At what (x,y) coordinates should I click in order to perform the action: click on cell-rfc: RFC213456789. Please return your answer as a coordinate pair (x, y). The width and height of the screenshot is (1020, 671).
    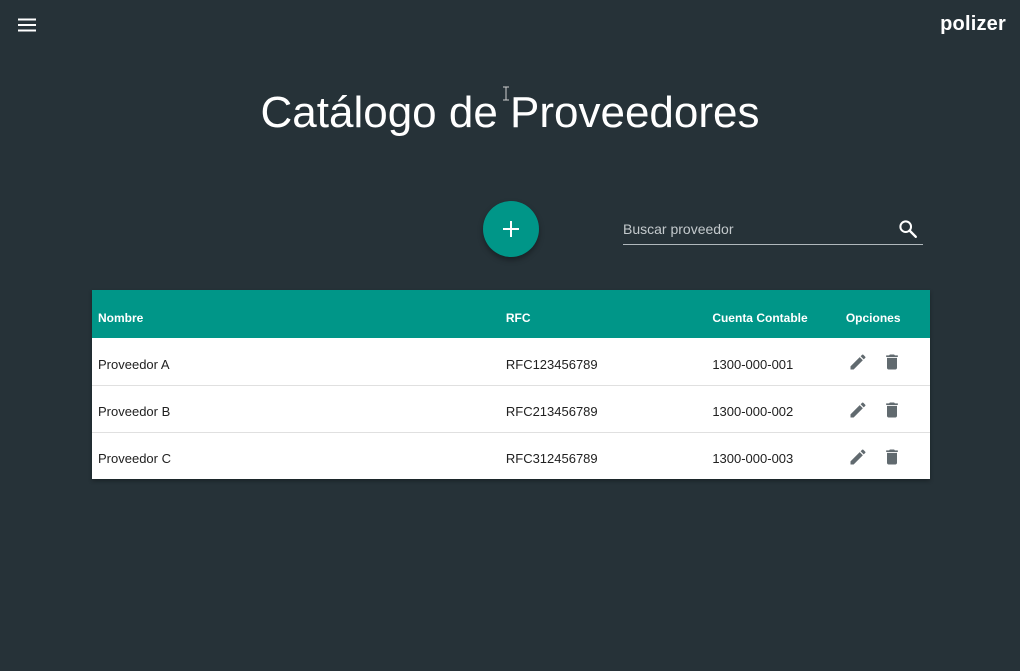
    Looking at the image, I should click on (551, 411).